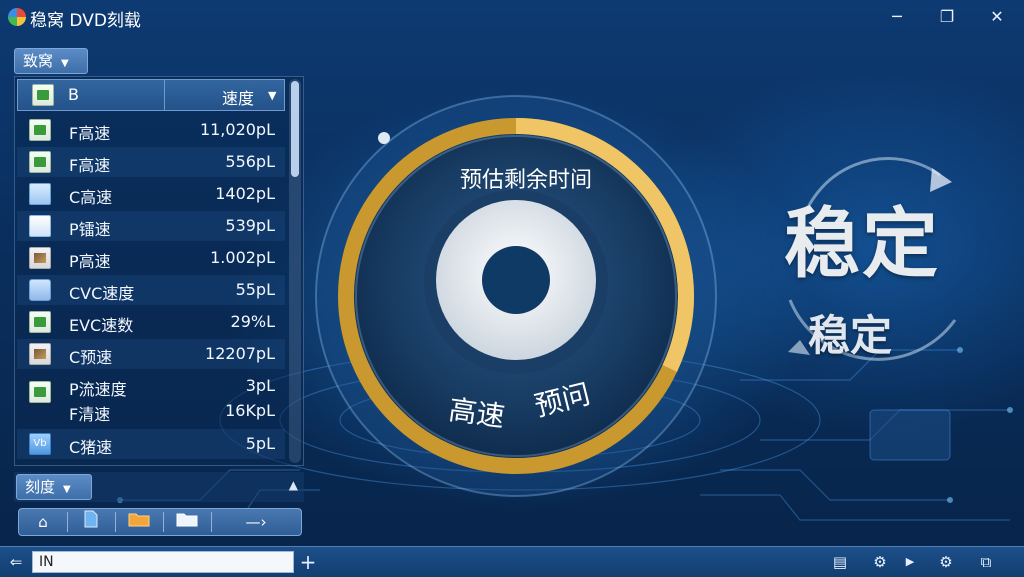 The width and height of the screenshot is (1024, 577). What do you see at coordinates (101, 325) in the screenshot?
I see `file-name: EVC速数` at bounding box center [101, 325].